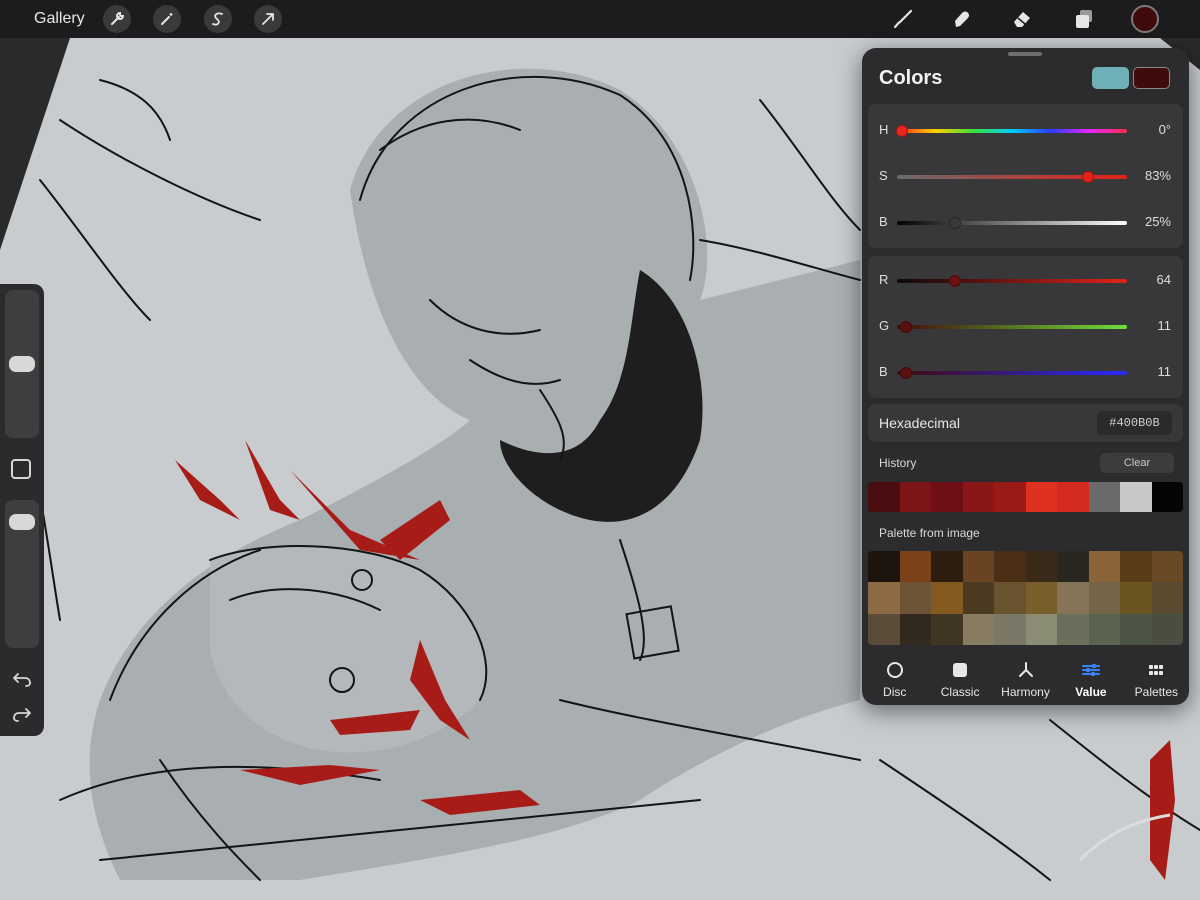 The width and height of the screenshot is (1200, 900). I want to click on hue-track, so click(1012, 131).